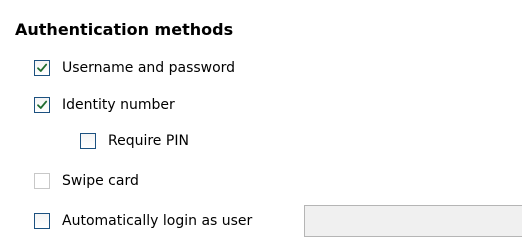 This screenshot has width=522, height=240. Describe the element at coordinates (124, 29) in the screenshot. I see `section-title: Authentication methods` at that location.